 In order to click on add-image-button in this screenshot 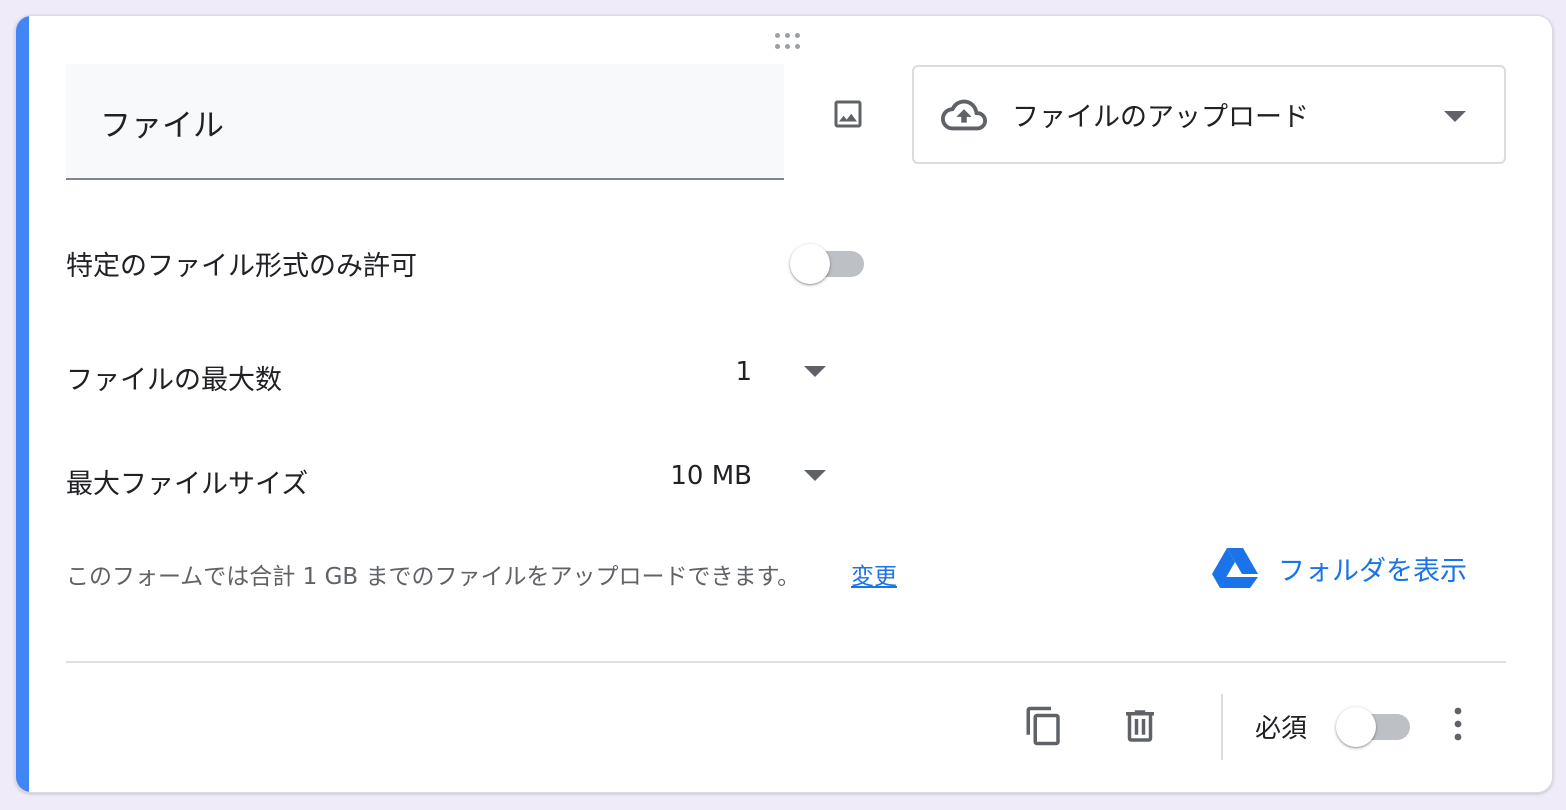, I will do `click(848, 114)`.